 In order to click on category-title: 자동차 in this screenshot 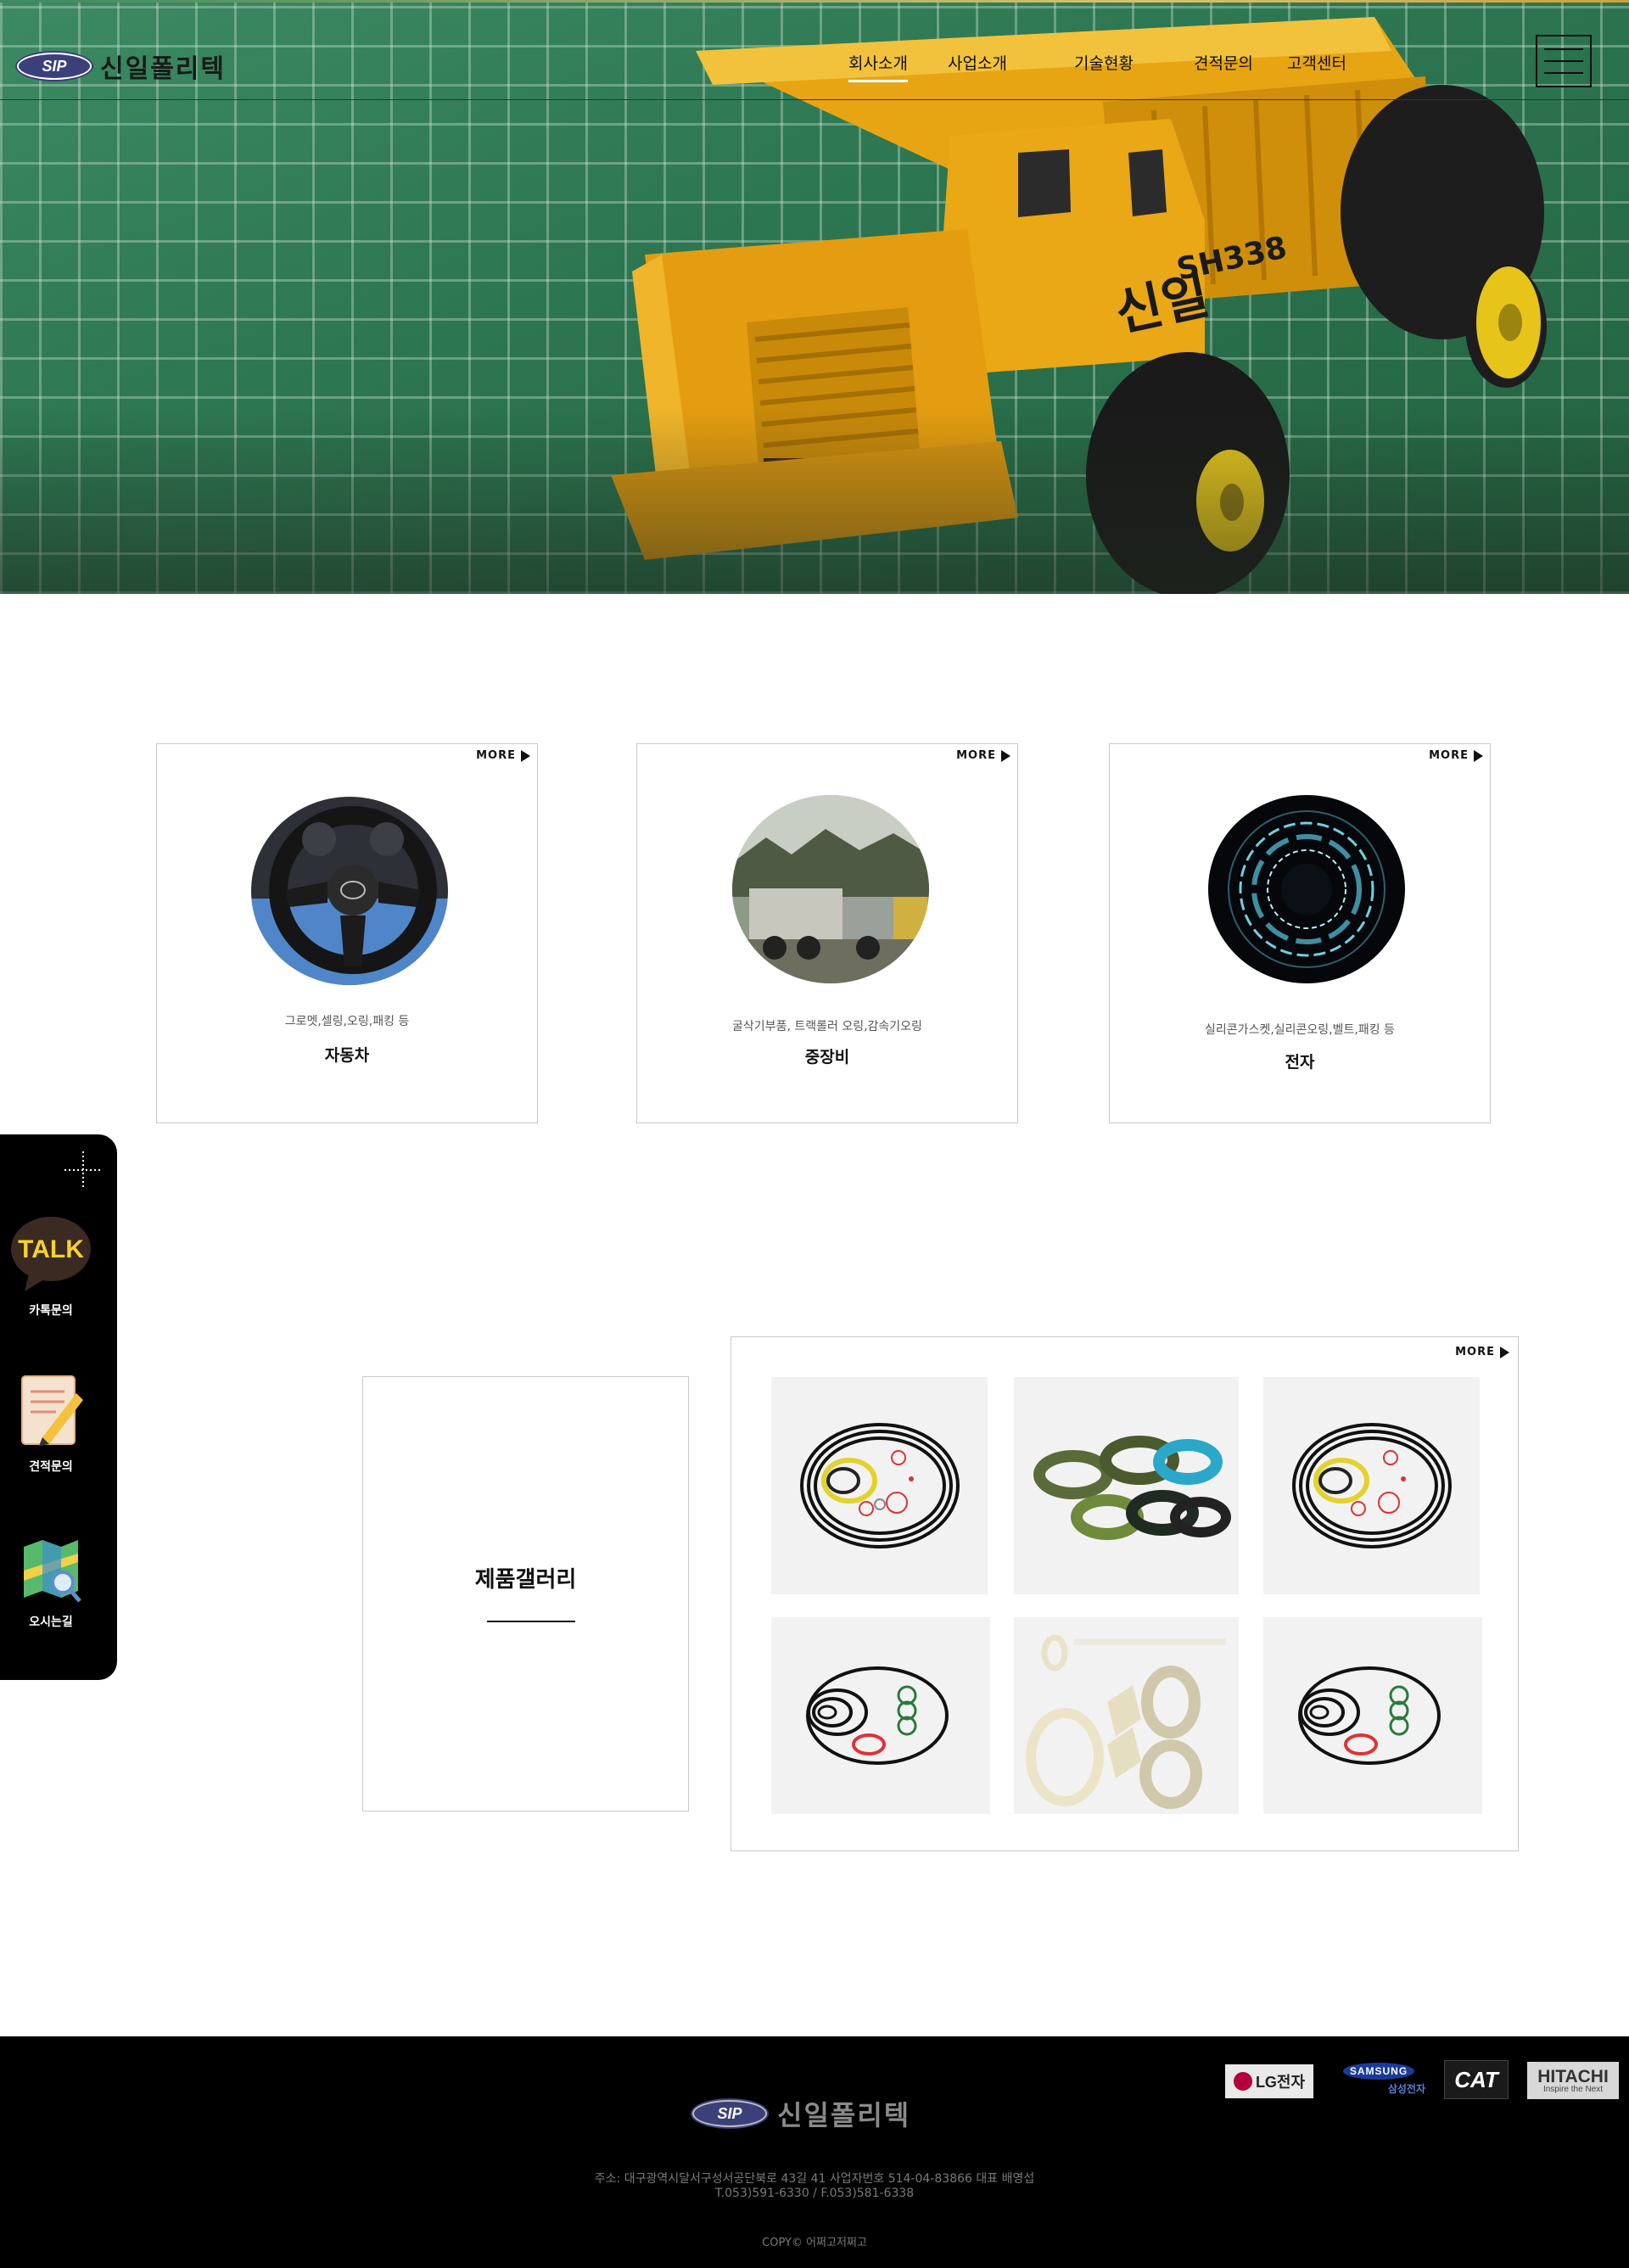, I will do `click(347, 1055)`.